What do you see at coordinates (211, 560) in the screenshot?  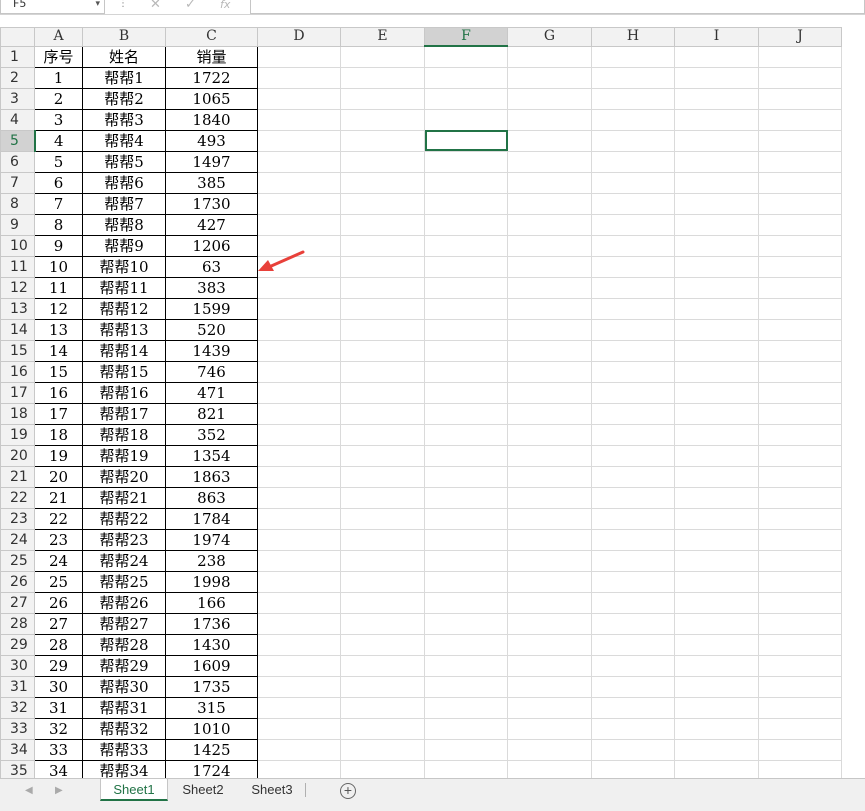 I see `cell-c: 238` at bounding box center [211, 560].